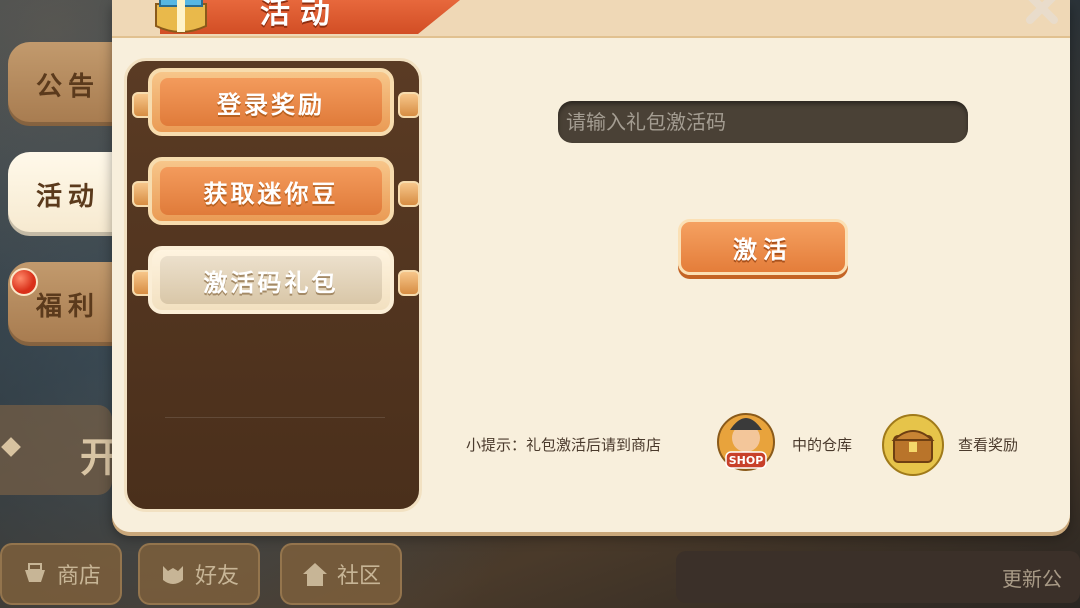 This screenshot has width=1080, height=608. I want to click on bottom-nav-label: 社区, so click(358, 576).